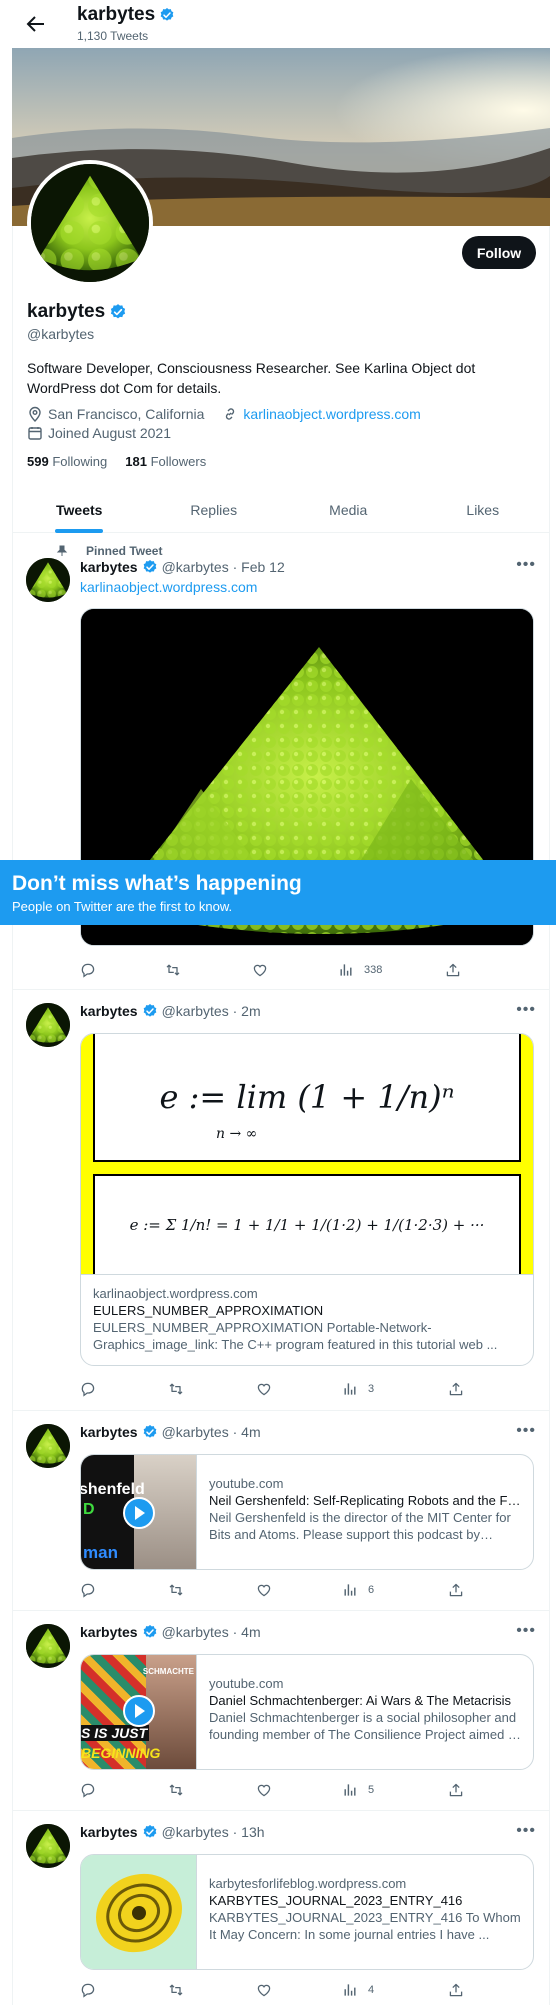  I want to click on signup-banner-subtitle: People on Twitter are the first to know., so click(122, 906).